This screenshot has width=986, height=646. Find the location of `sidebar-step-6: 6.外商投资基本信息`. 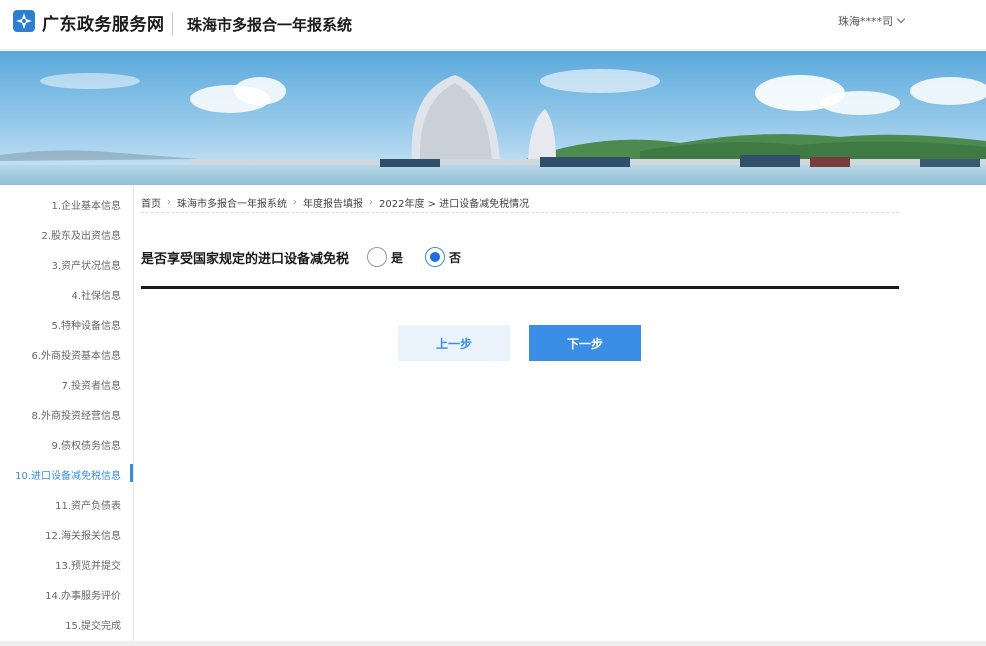

sidebar-step-6: 6.外商投资基本信息 is located at coordinates (76, 354).